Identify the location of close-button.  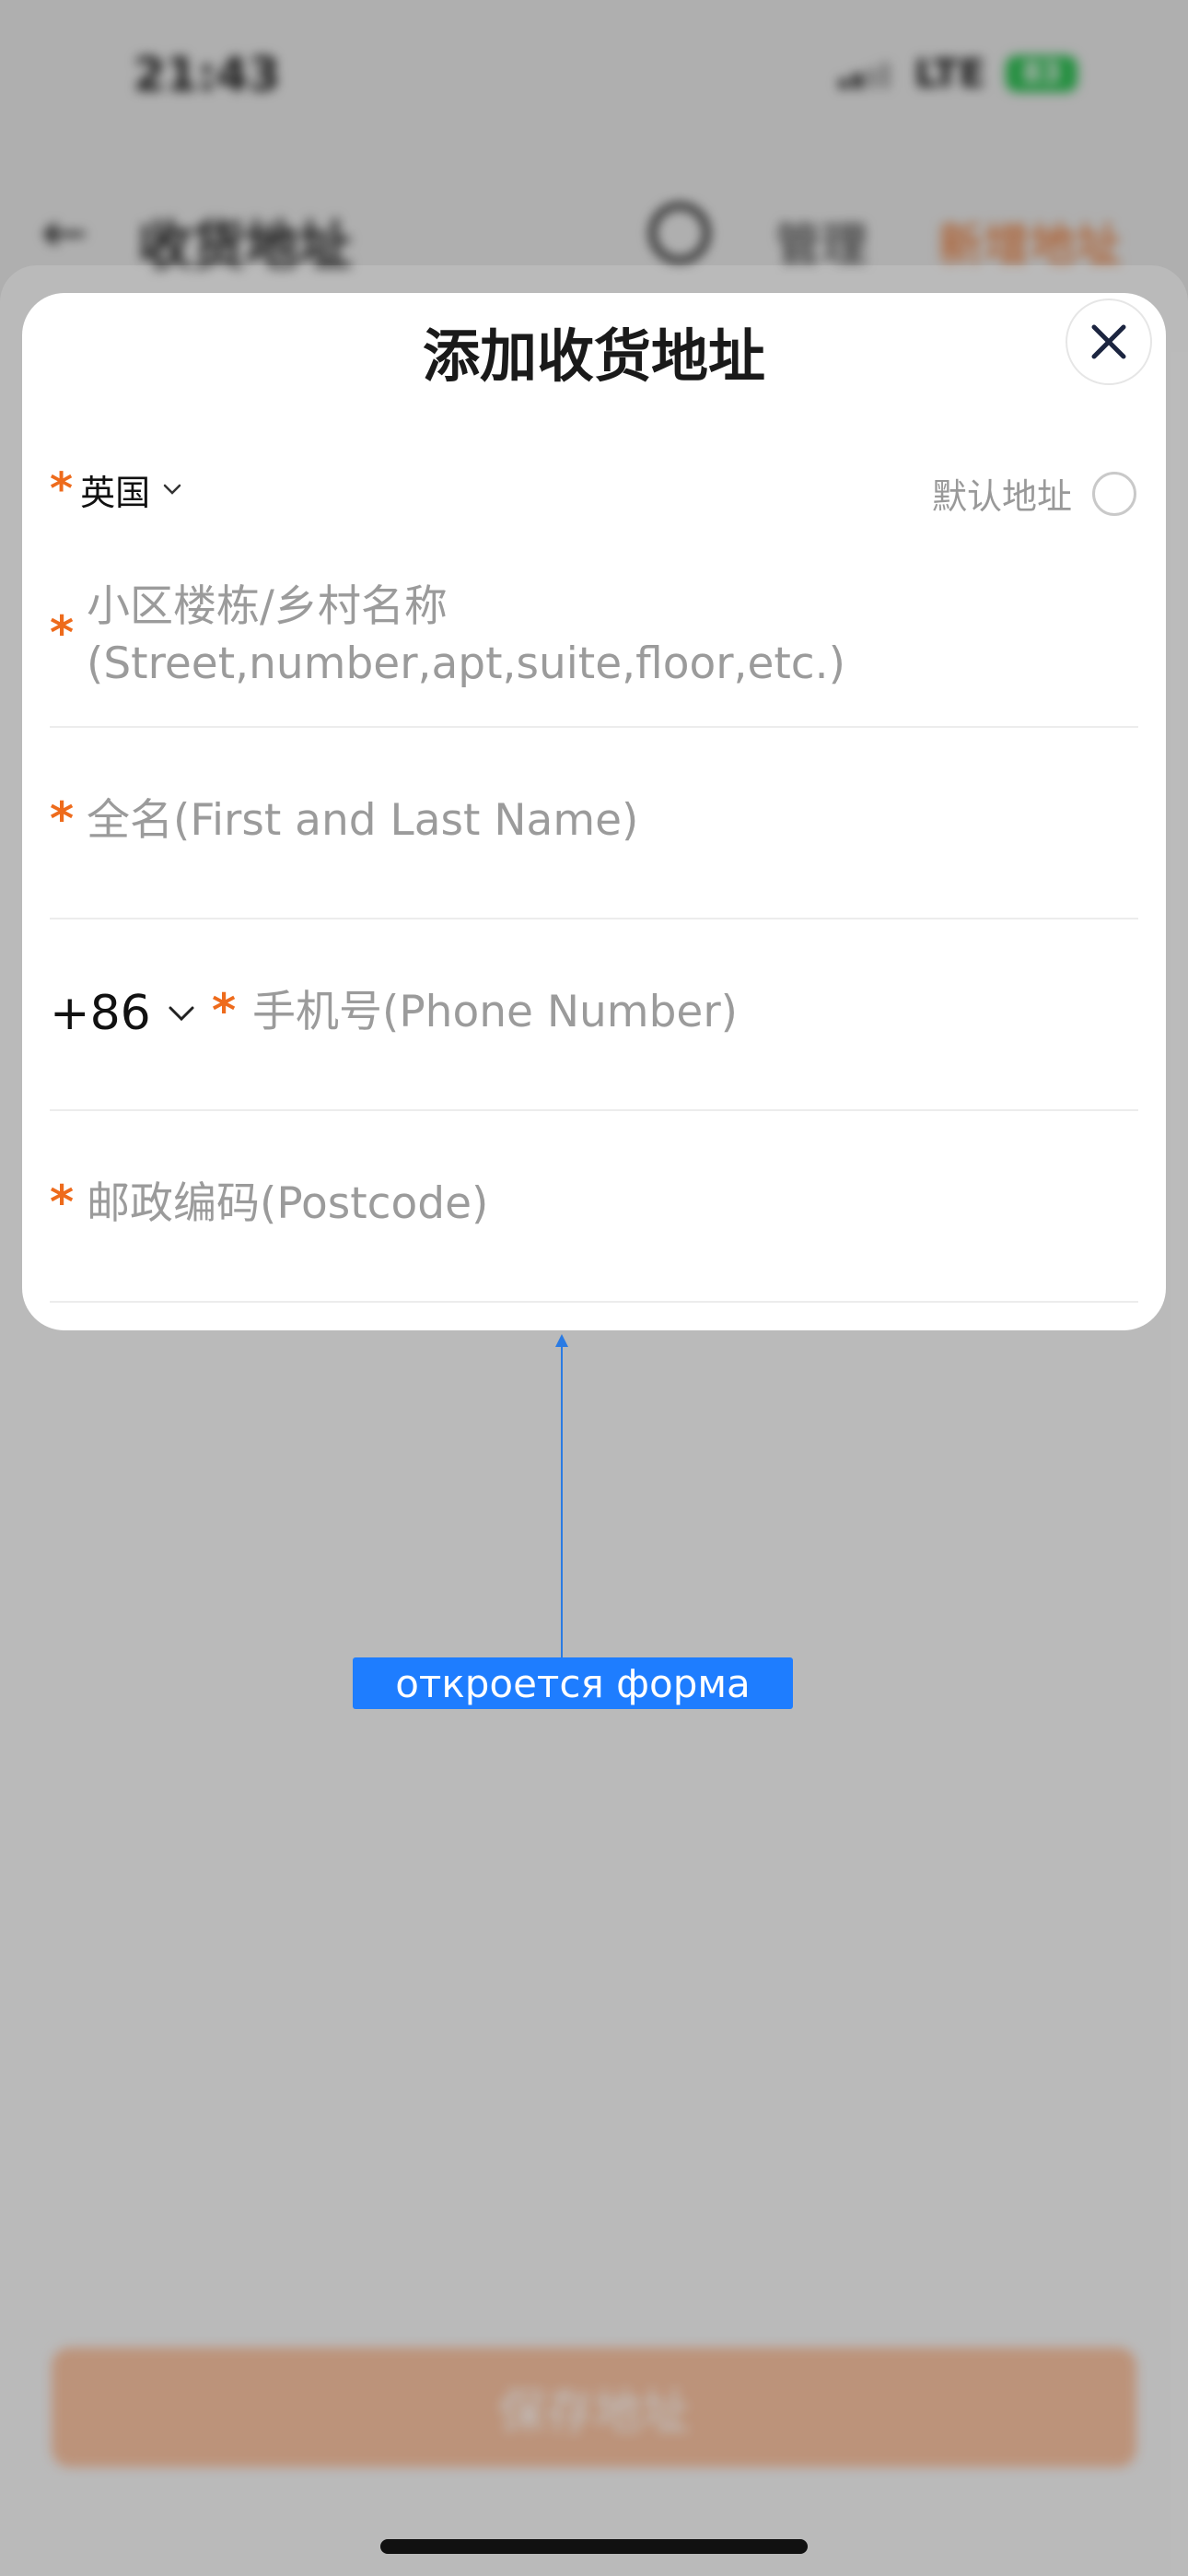
(1109, 342).